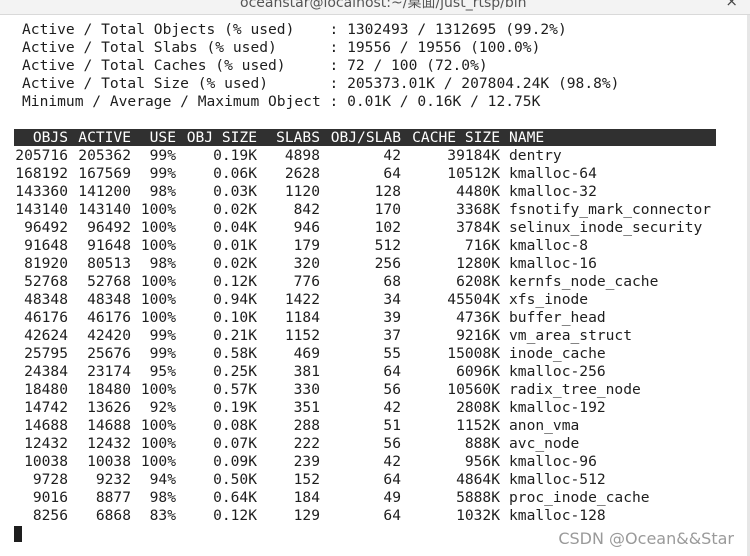  I want to click on cell-active: 42420, so click(109, 335).